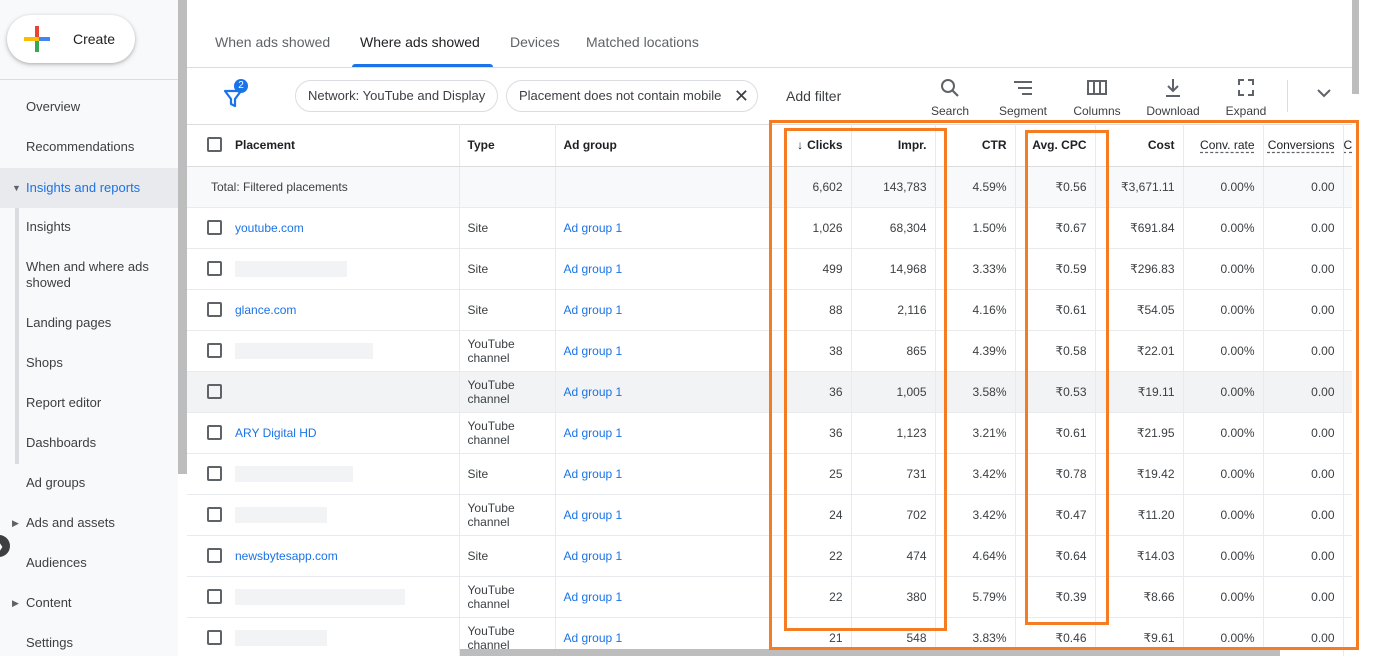  What do you see at coordinates (89, 149) in the screenshot?
I see `sidebar-item-recommendations: Recommendations` at bounding box center [89, 149].